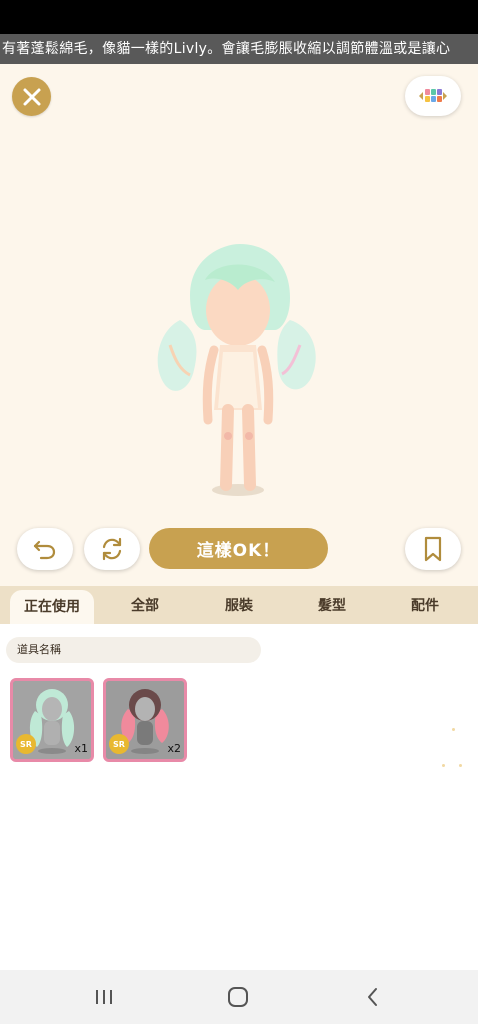 This screenshot has width=478, height=1024. I want to click on undo-icon, so click(44, 550).